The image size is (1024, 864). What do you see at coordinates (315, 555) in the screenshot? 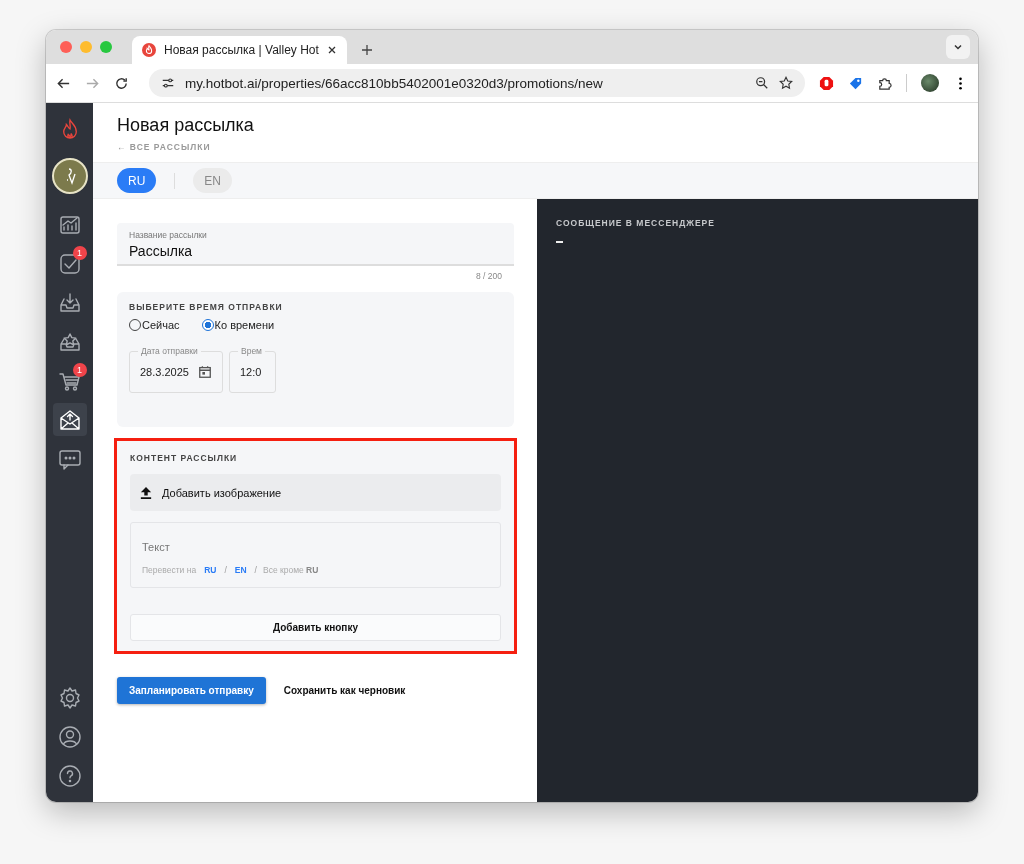
I see `message-text-field: Текст Перевести на RU / EN / Все кроме RU` at bounding box center [315, 555].